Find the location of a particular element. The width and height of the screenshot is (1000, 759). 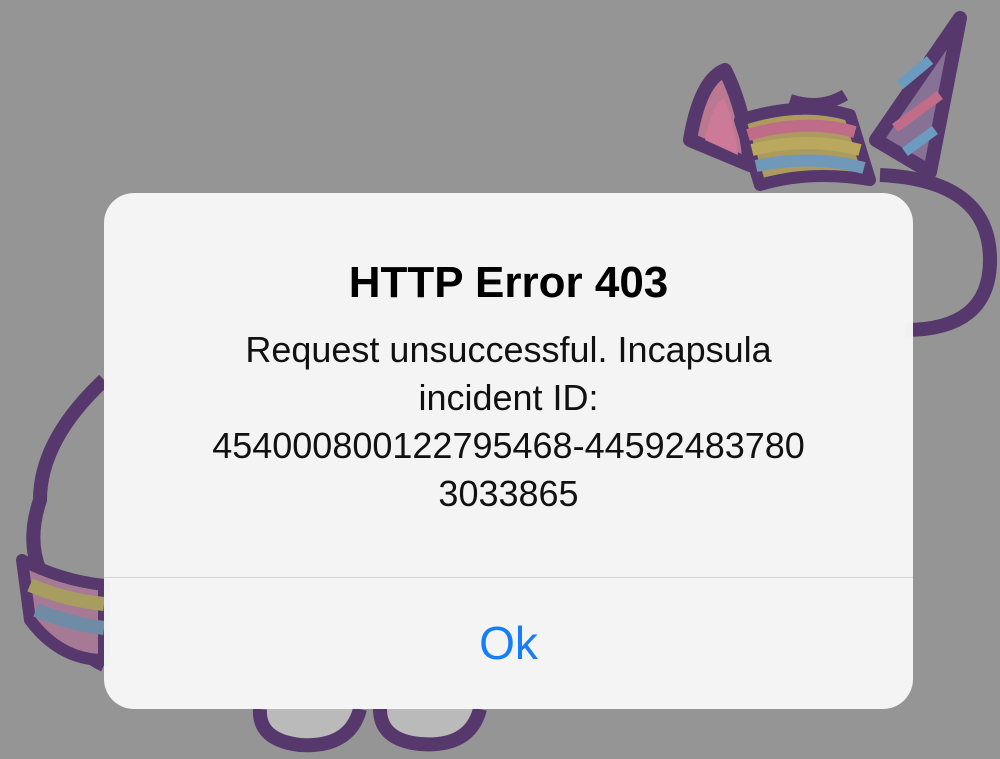

alert-message-line: 454000800122795468-44592483780 is located at coordinates (508, 445).